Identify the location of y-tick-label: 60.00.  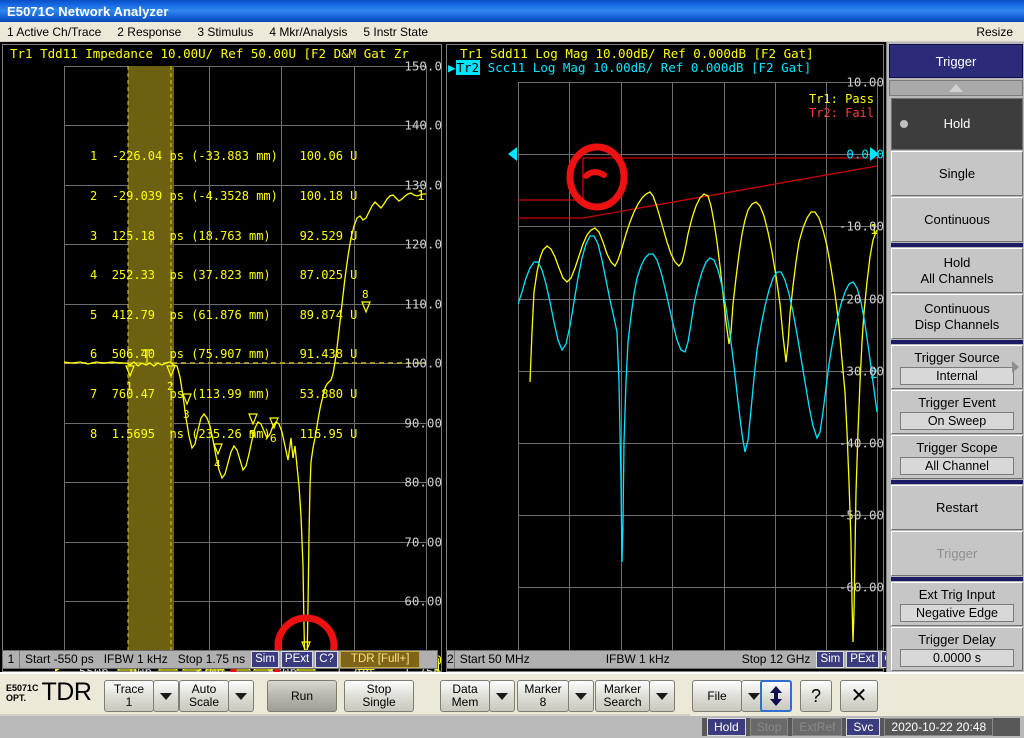
(423, 601).